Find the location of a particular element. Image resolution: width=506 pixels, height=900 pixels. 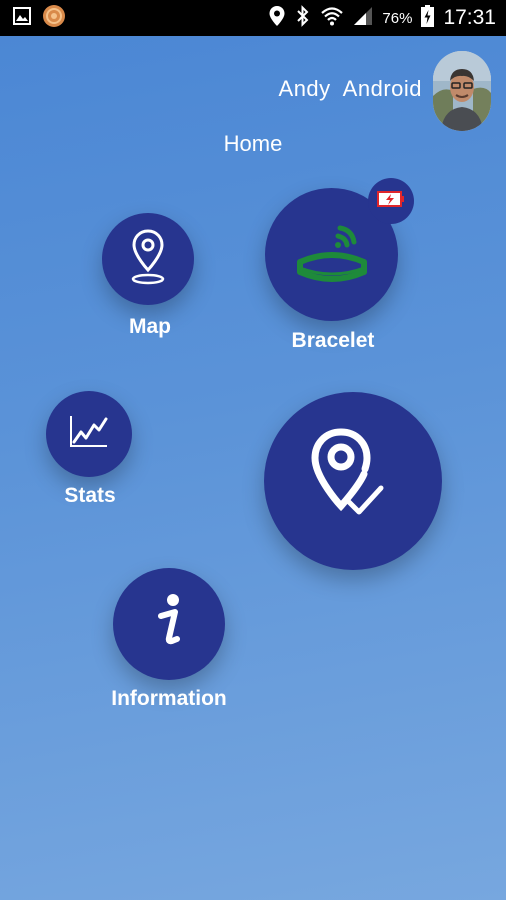

map-pin-icon is located at coordinates (148, 259).